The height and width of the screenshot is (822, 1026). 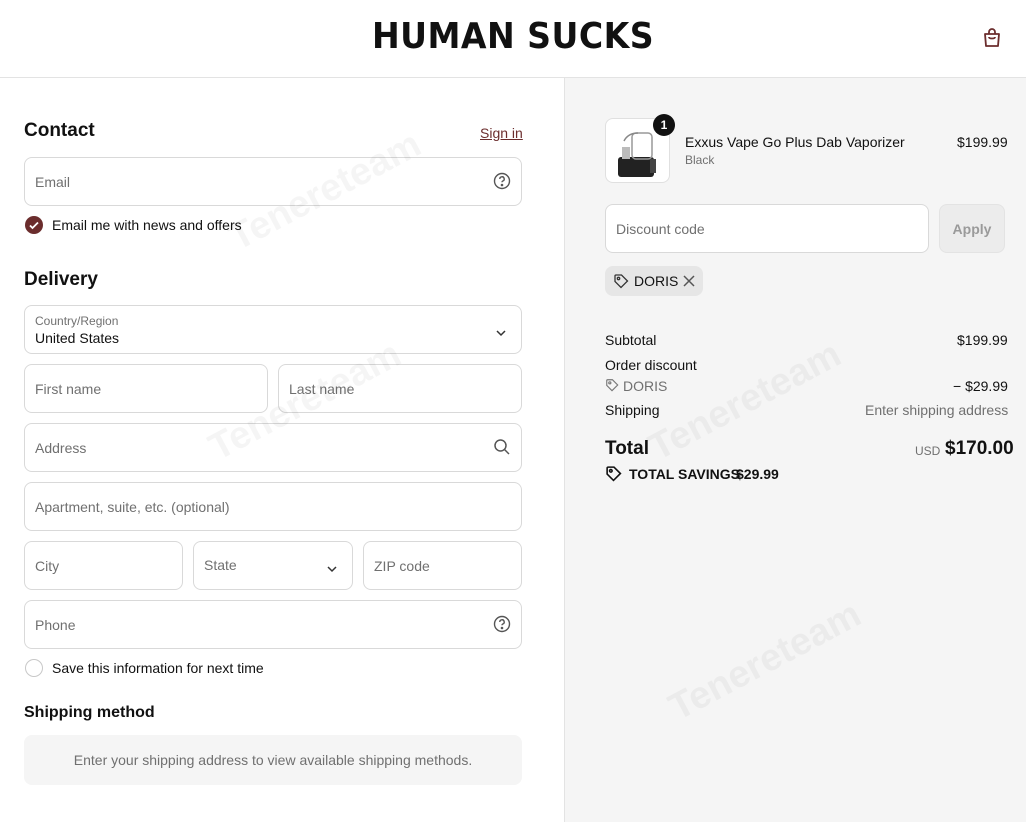 What do you see at coordinates (980, 386) in the screenshot?
I see `discount-value: − $29.99` at bounding box center [980, 386].